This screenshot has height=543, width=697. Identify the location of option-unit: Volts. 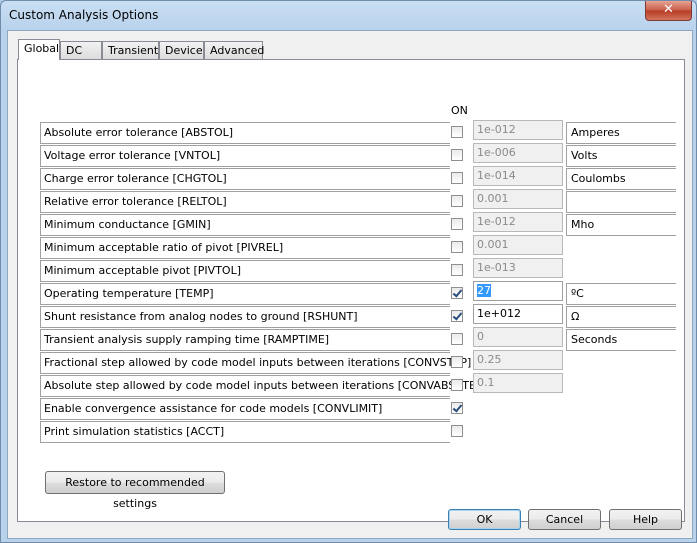
(621, 156).